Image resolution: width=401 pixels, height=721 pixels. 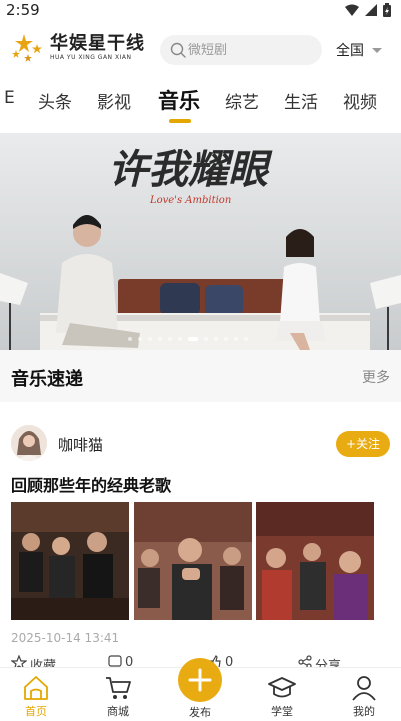 I want to click on category-tabs: E 头条 影视 音乐 综艺 生活 视频, so click(x=200, y=102).